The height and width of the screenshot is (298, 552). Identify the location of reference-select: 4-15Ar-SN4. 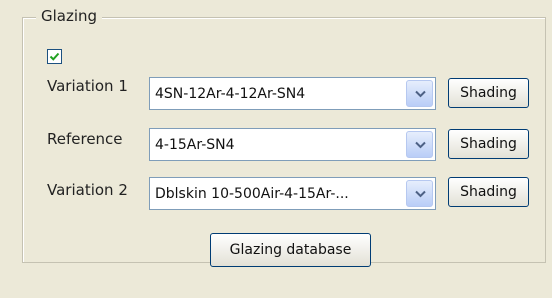
(292, 144).